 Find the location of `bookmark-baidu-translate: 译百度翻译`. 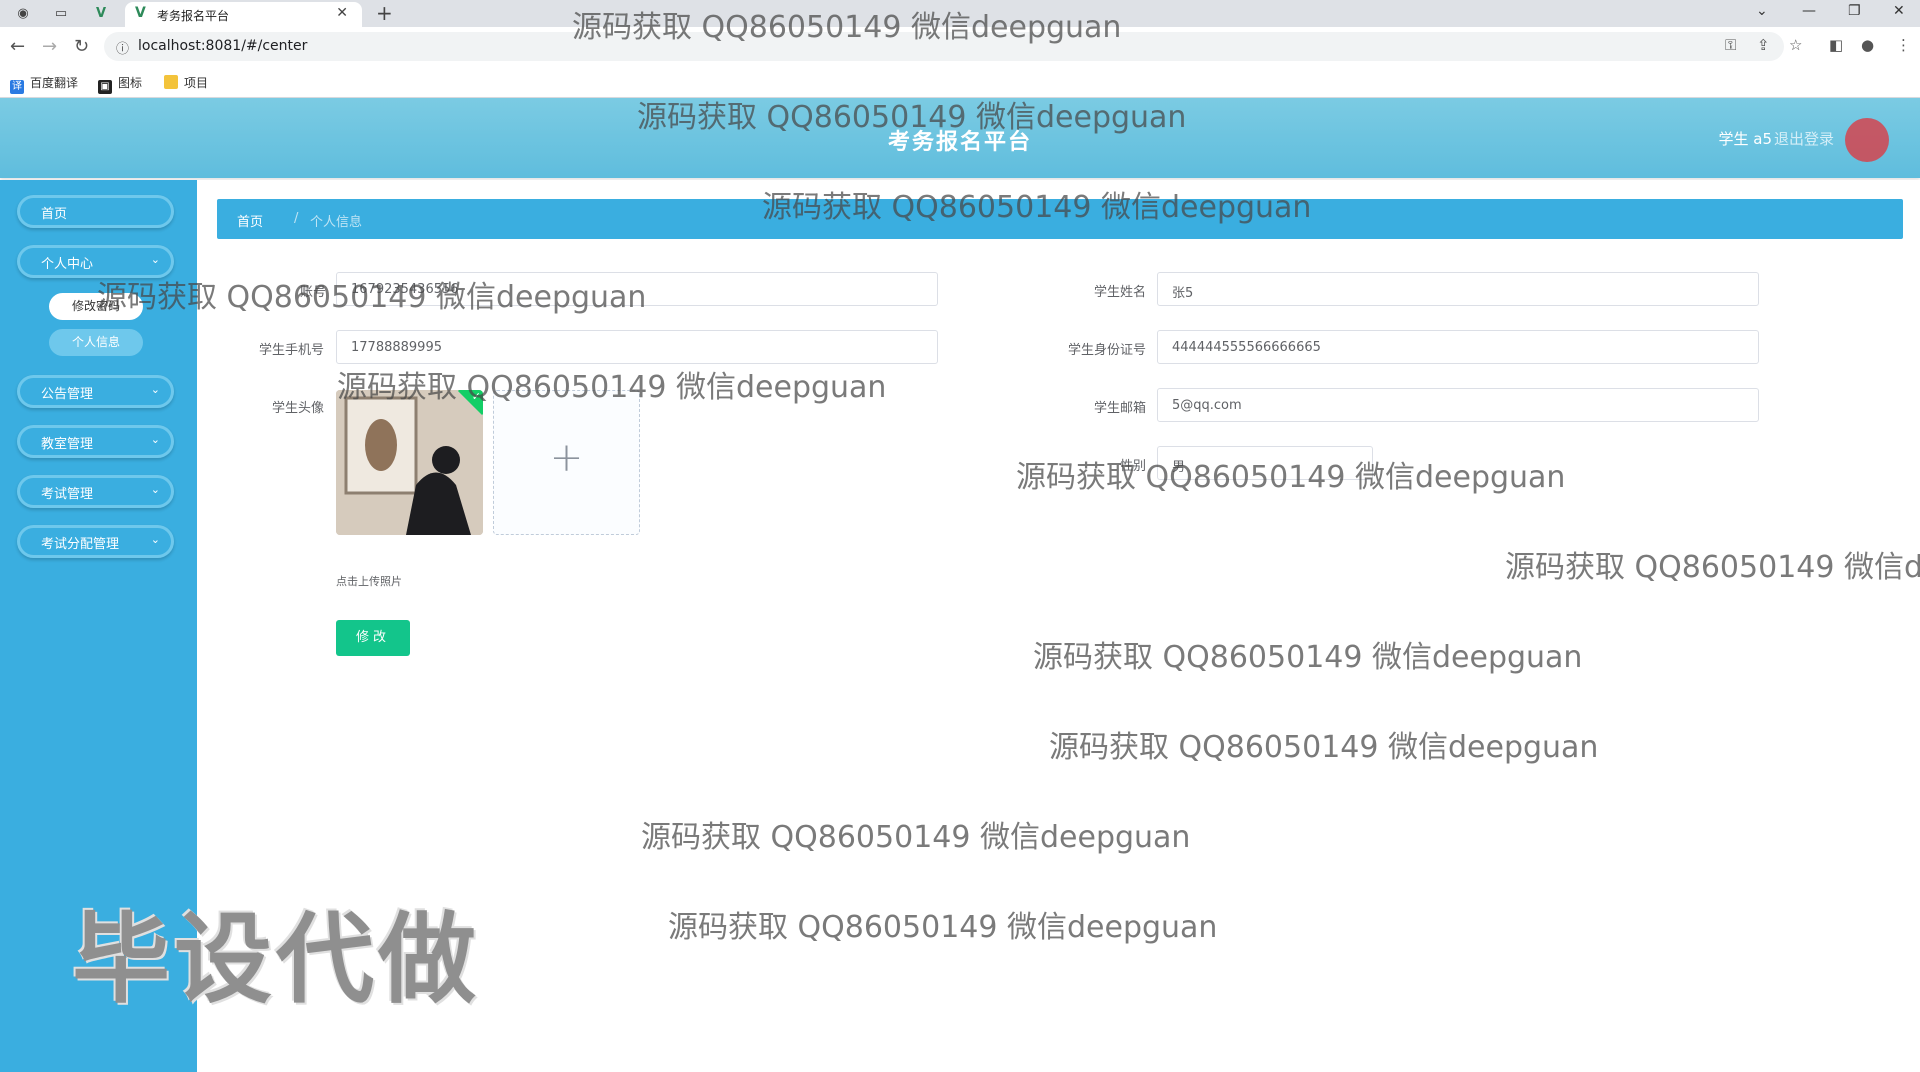

bookmark-baidu-translate: 译百度翻译 is located at coordinates (44, 84).